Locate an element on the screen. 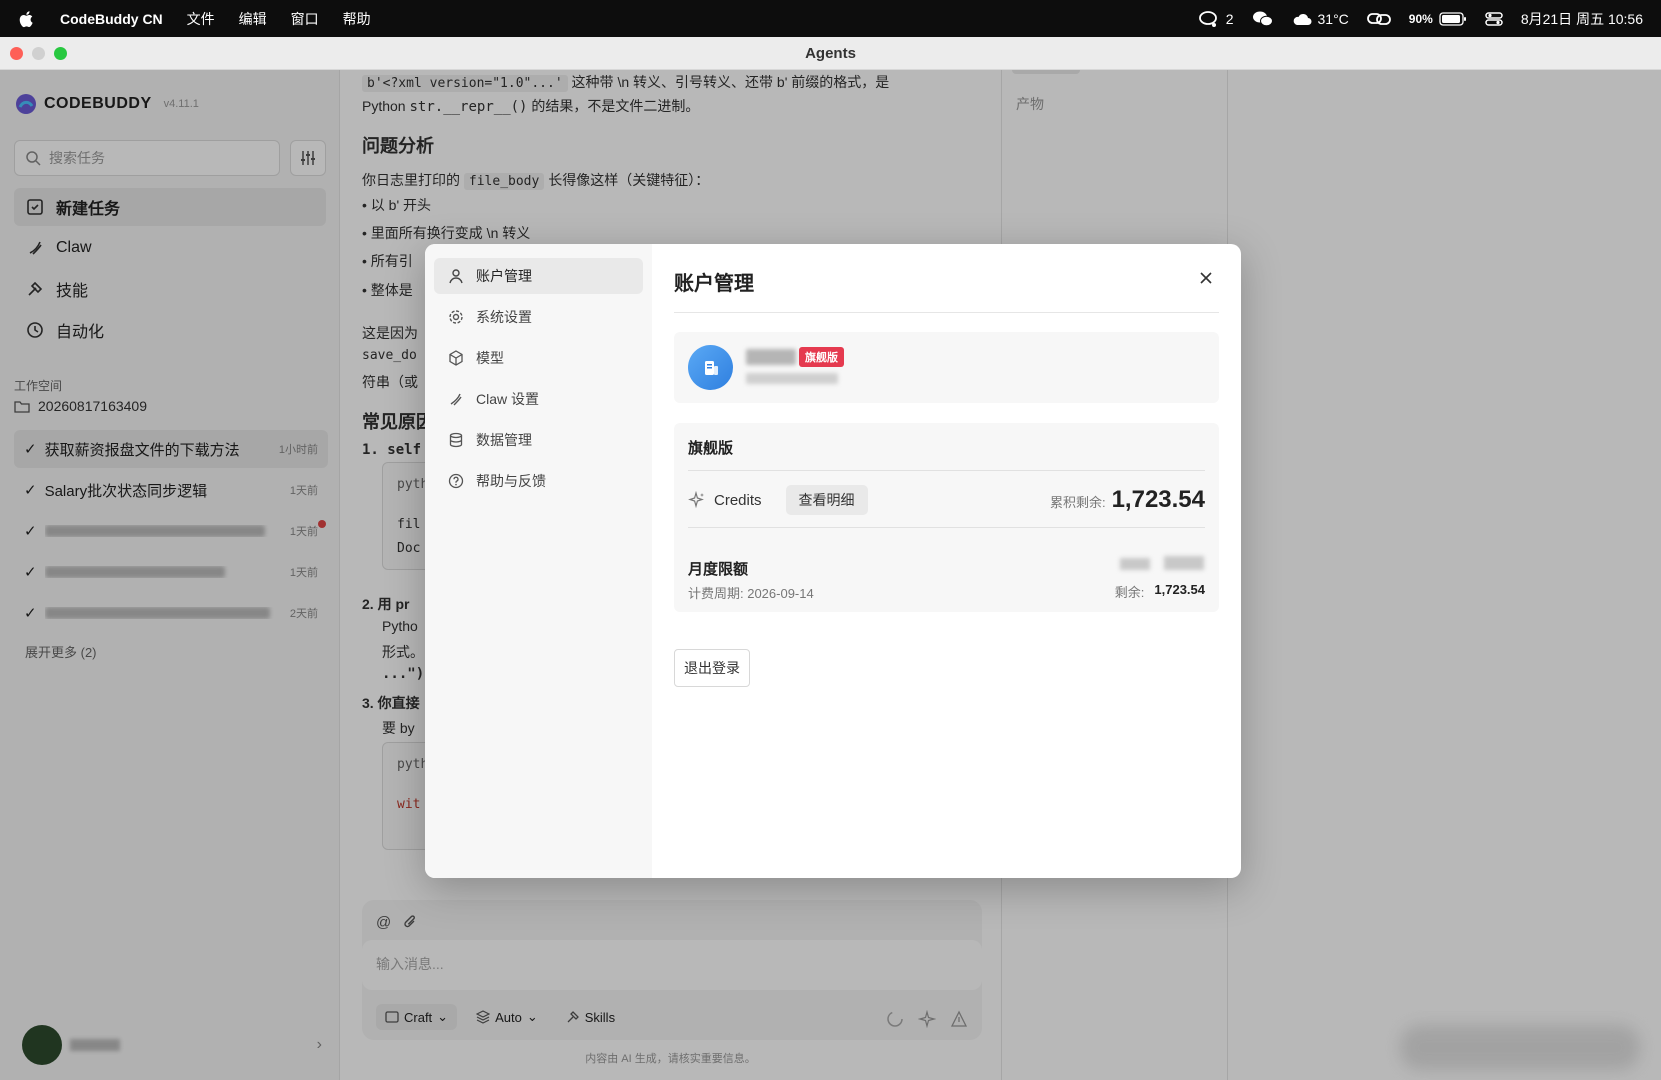 Image resolution: width=1661 pixels, height=1080 pixels. weather-status: 31°C is located at coordinates (1320, 19).